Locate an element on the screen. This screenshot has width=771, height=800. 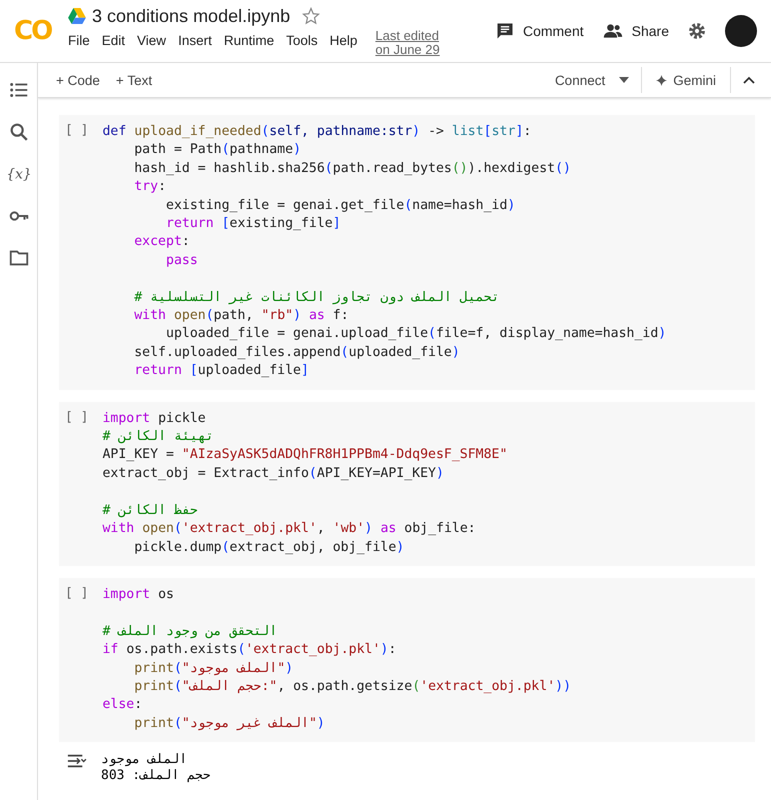
add-text-button: + Text is located at coordinates (134, 80).